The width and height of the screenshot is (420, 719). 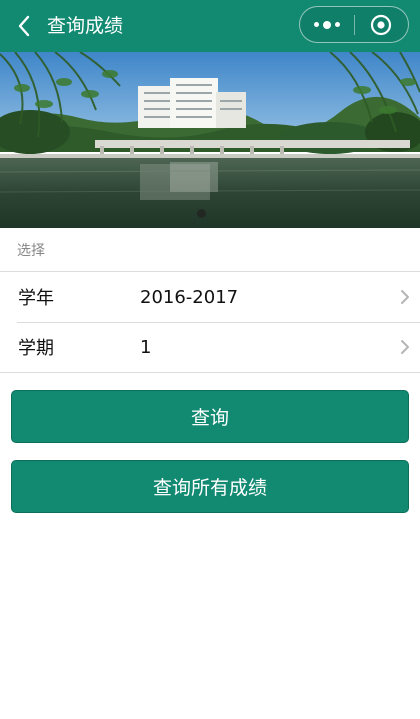 What do you see at coordinates (31, 251) in the screenshot?
I see `section-label: 选择` at bounding box center [31, 251].